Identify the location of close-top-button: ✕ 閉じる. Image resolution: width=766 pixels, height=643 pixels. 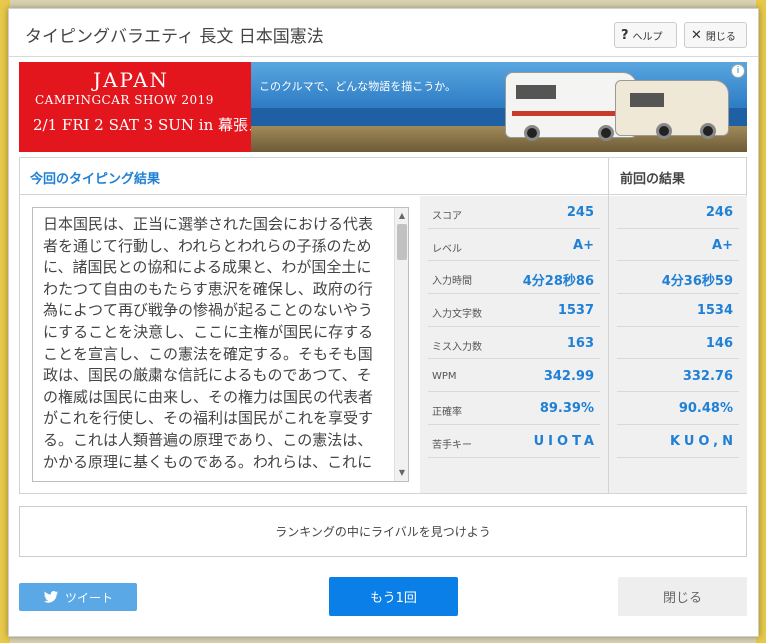
(715, 35).